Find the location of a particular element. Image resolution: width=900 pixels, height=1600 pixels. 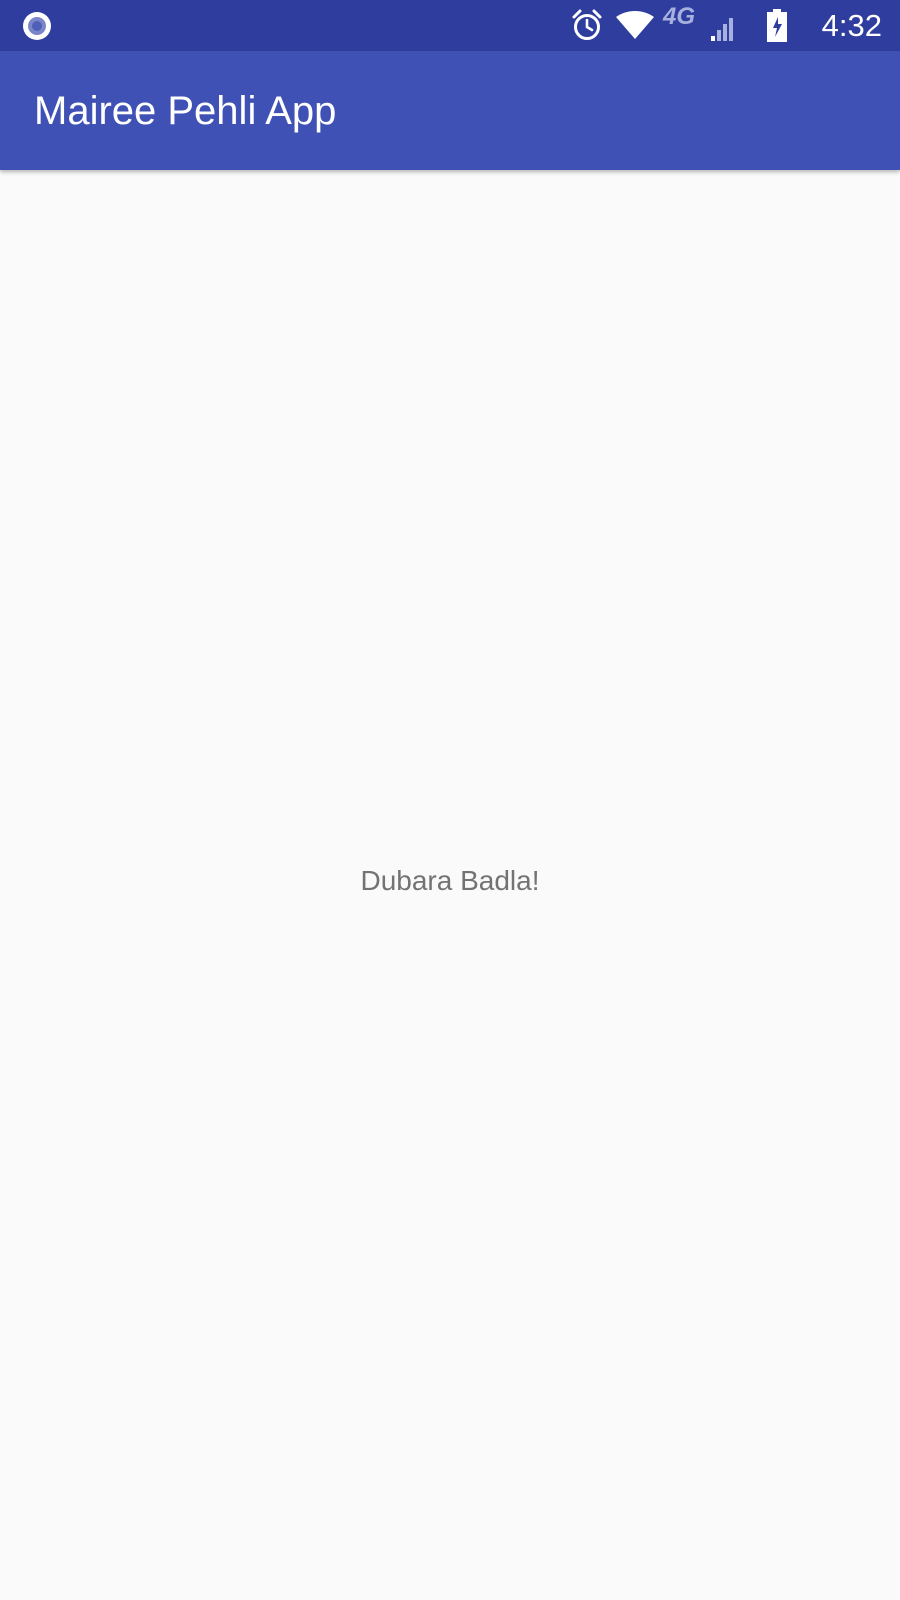

wifi-icon is located at coordinates (635, 25).